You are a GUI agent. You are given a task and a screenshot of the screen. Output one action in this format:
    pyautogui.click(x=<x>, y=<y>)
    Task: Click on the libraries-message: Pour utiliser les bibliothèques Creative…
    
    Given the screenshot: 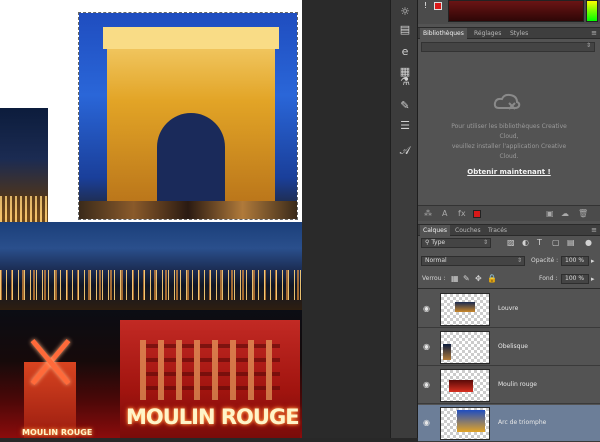 What is the action you would take?
    pyautogui.click(x=509, y=142)
    